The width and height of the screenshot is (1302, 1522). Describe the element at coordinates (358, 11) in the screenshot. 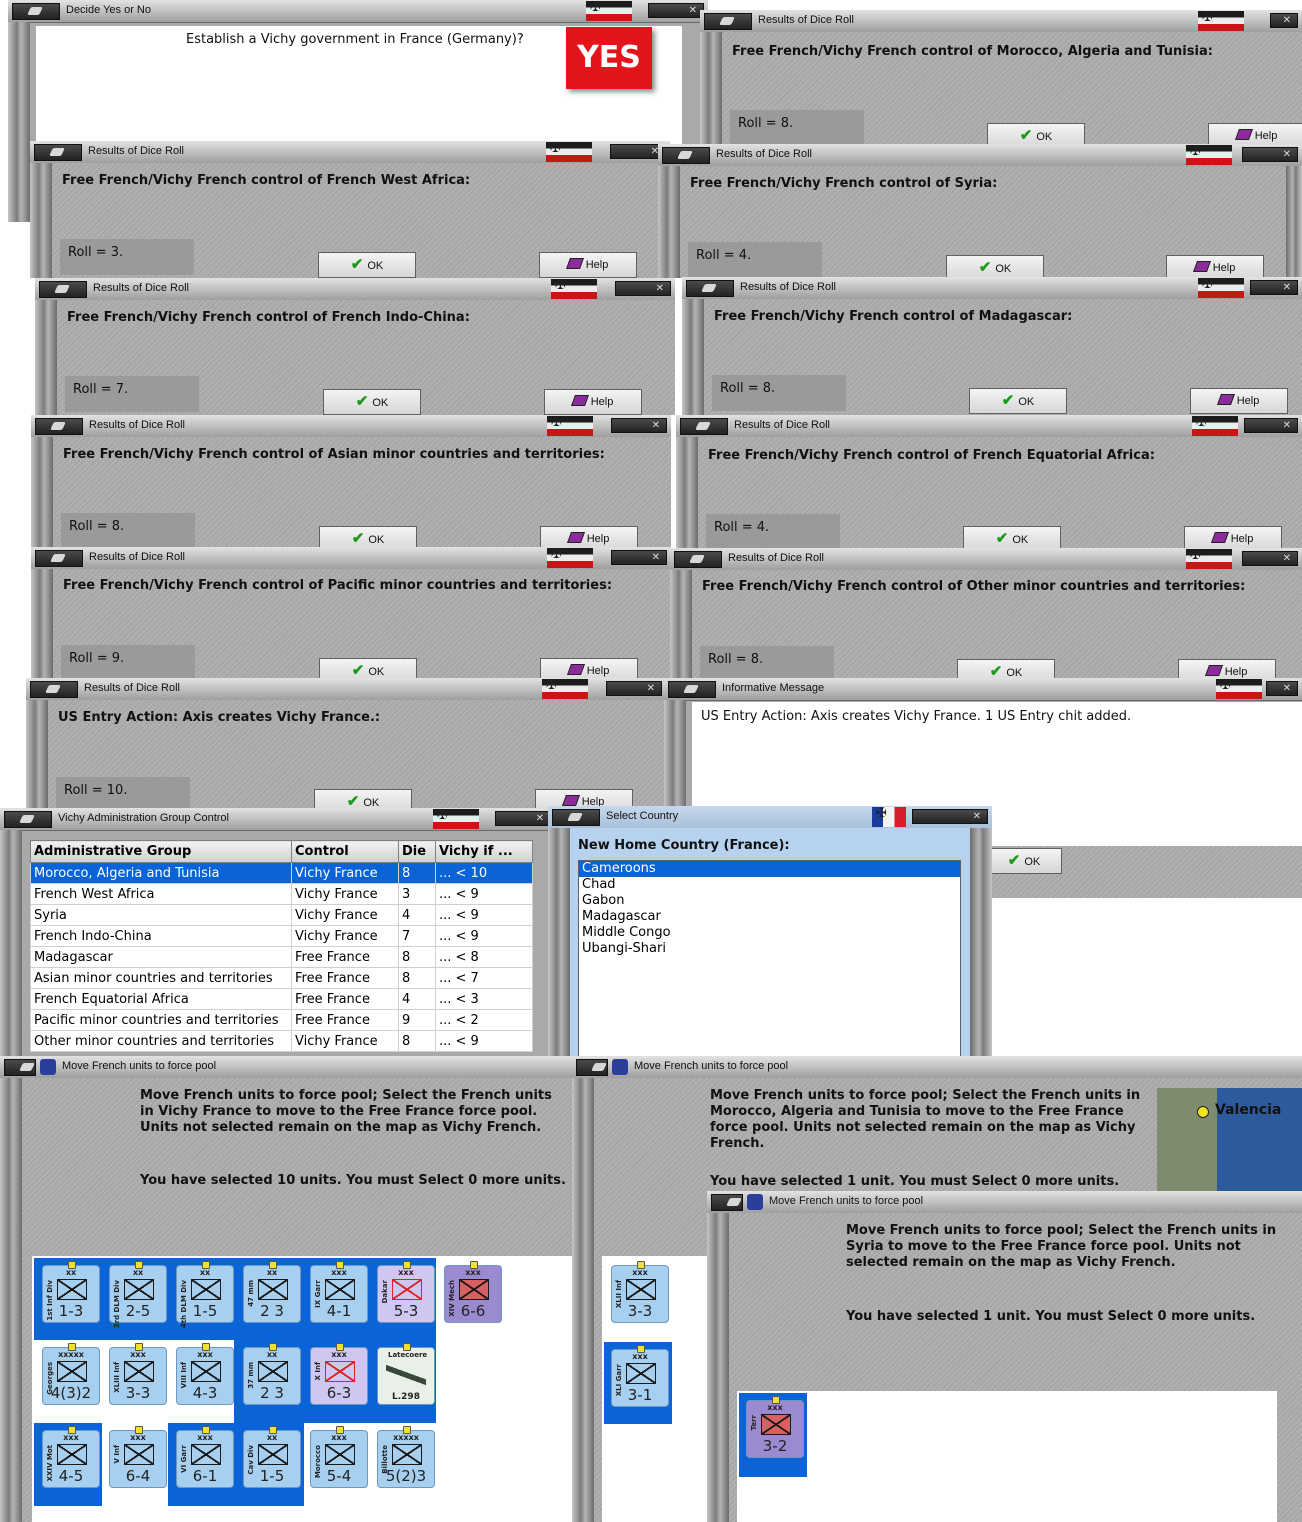

I see `titlebar: Decide Yes or No ✕` at that location.